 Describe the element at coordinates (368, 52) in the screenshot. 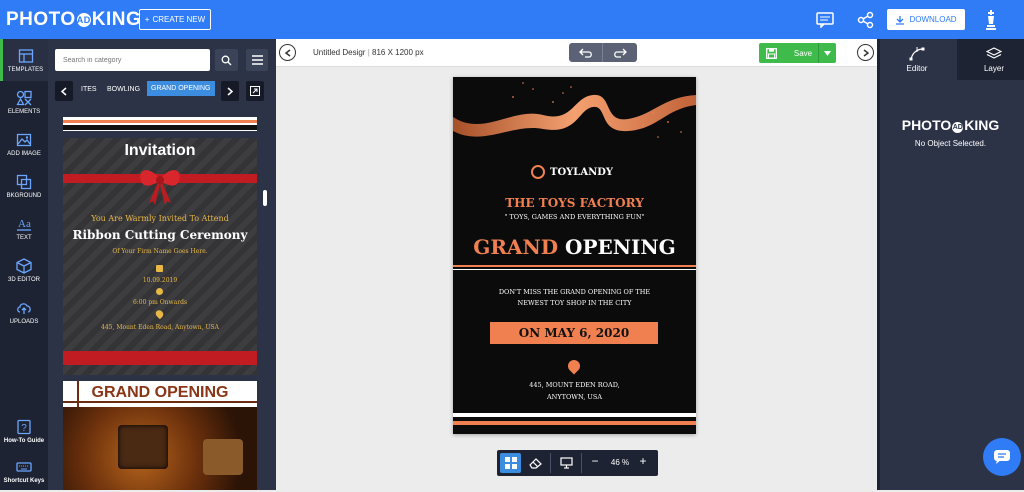

I see `document-title: Untitled Desigr | 816 X 1200 px` at that location.